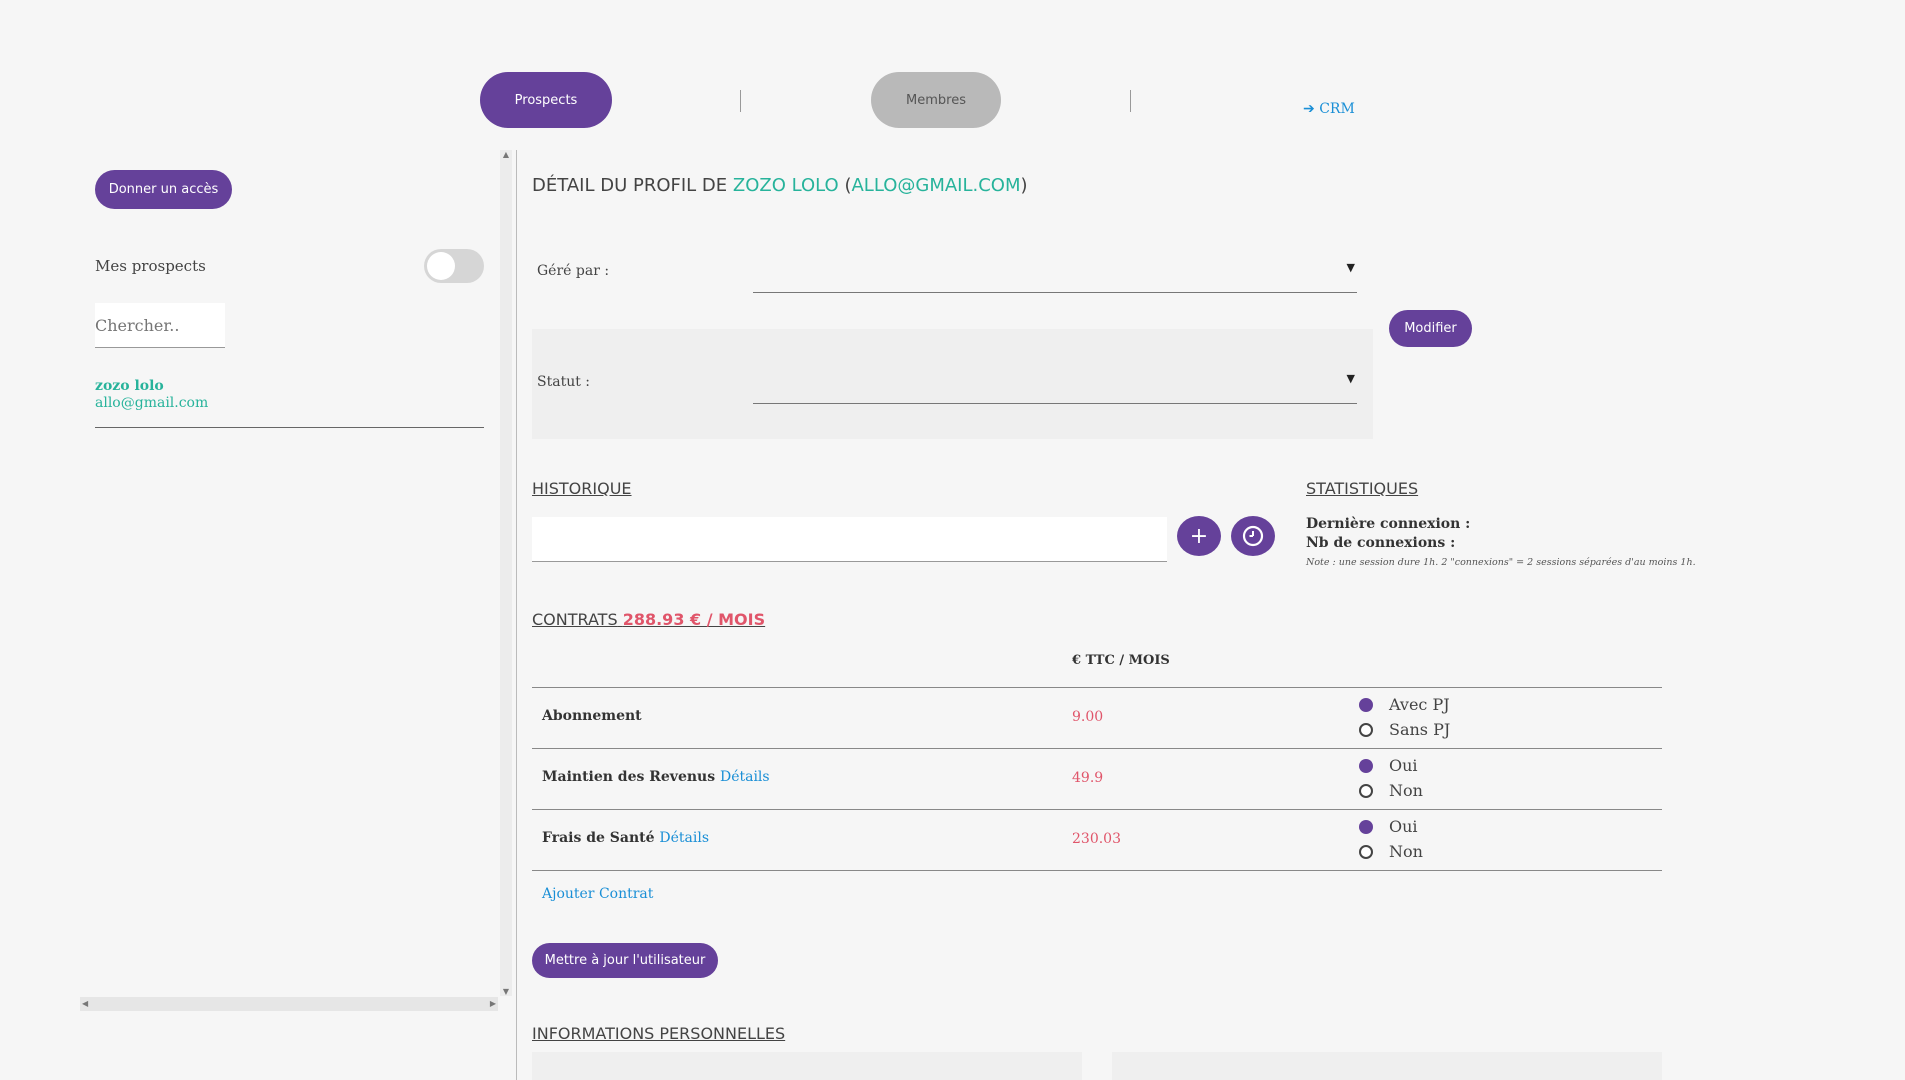 This screenshot has width=1905, height=1080. Describe the element at coordinates (1366, 705) in the screenshot. I see `radio-avec-pj` at that location.